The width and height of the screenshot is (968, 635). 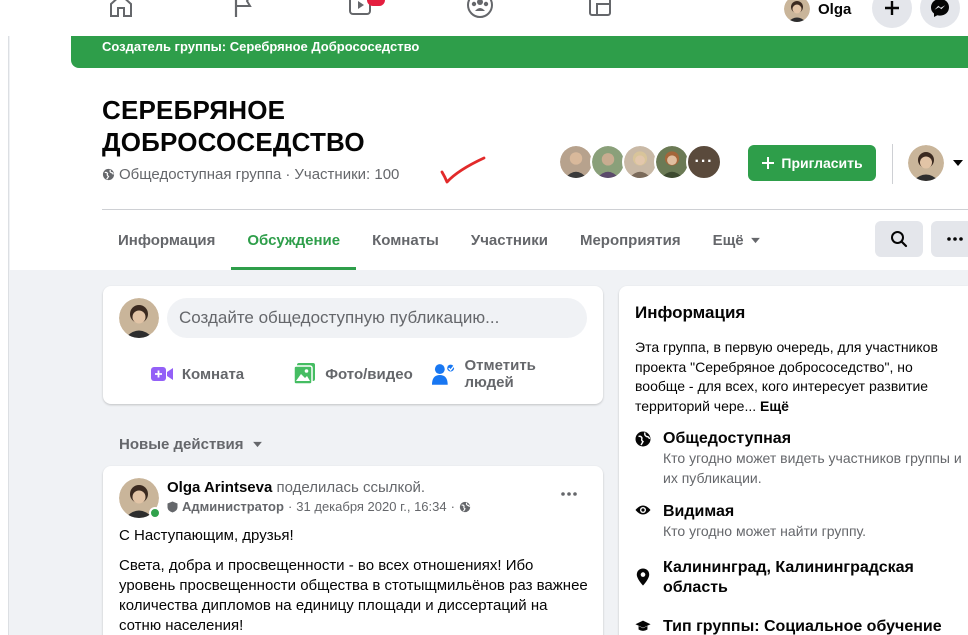 I want to click on tab-rooms: Комнаты, so click(x=405, y=240).